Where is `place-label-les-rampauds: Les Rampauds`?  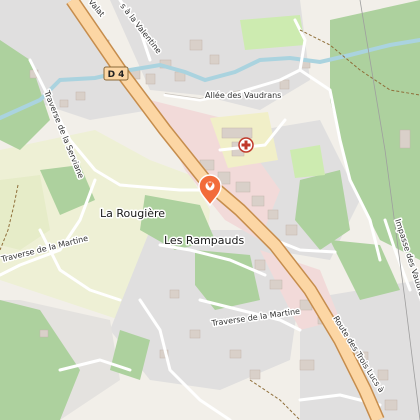 place-label-les-rampauds: Les Rampauds is located at coordinates (204, 240).